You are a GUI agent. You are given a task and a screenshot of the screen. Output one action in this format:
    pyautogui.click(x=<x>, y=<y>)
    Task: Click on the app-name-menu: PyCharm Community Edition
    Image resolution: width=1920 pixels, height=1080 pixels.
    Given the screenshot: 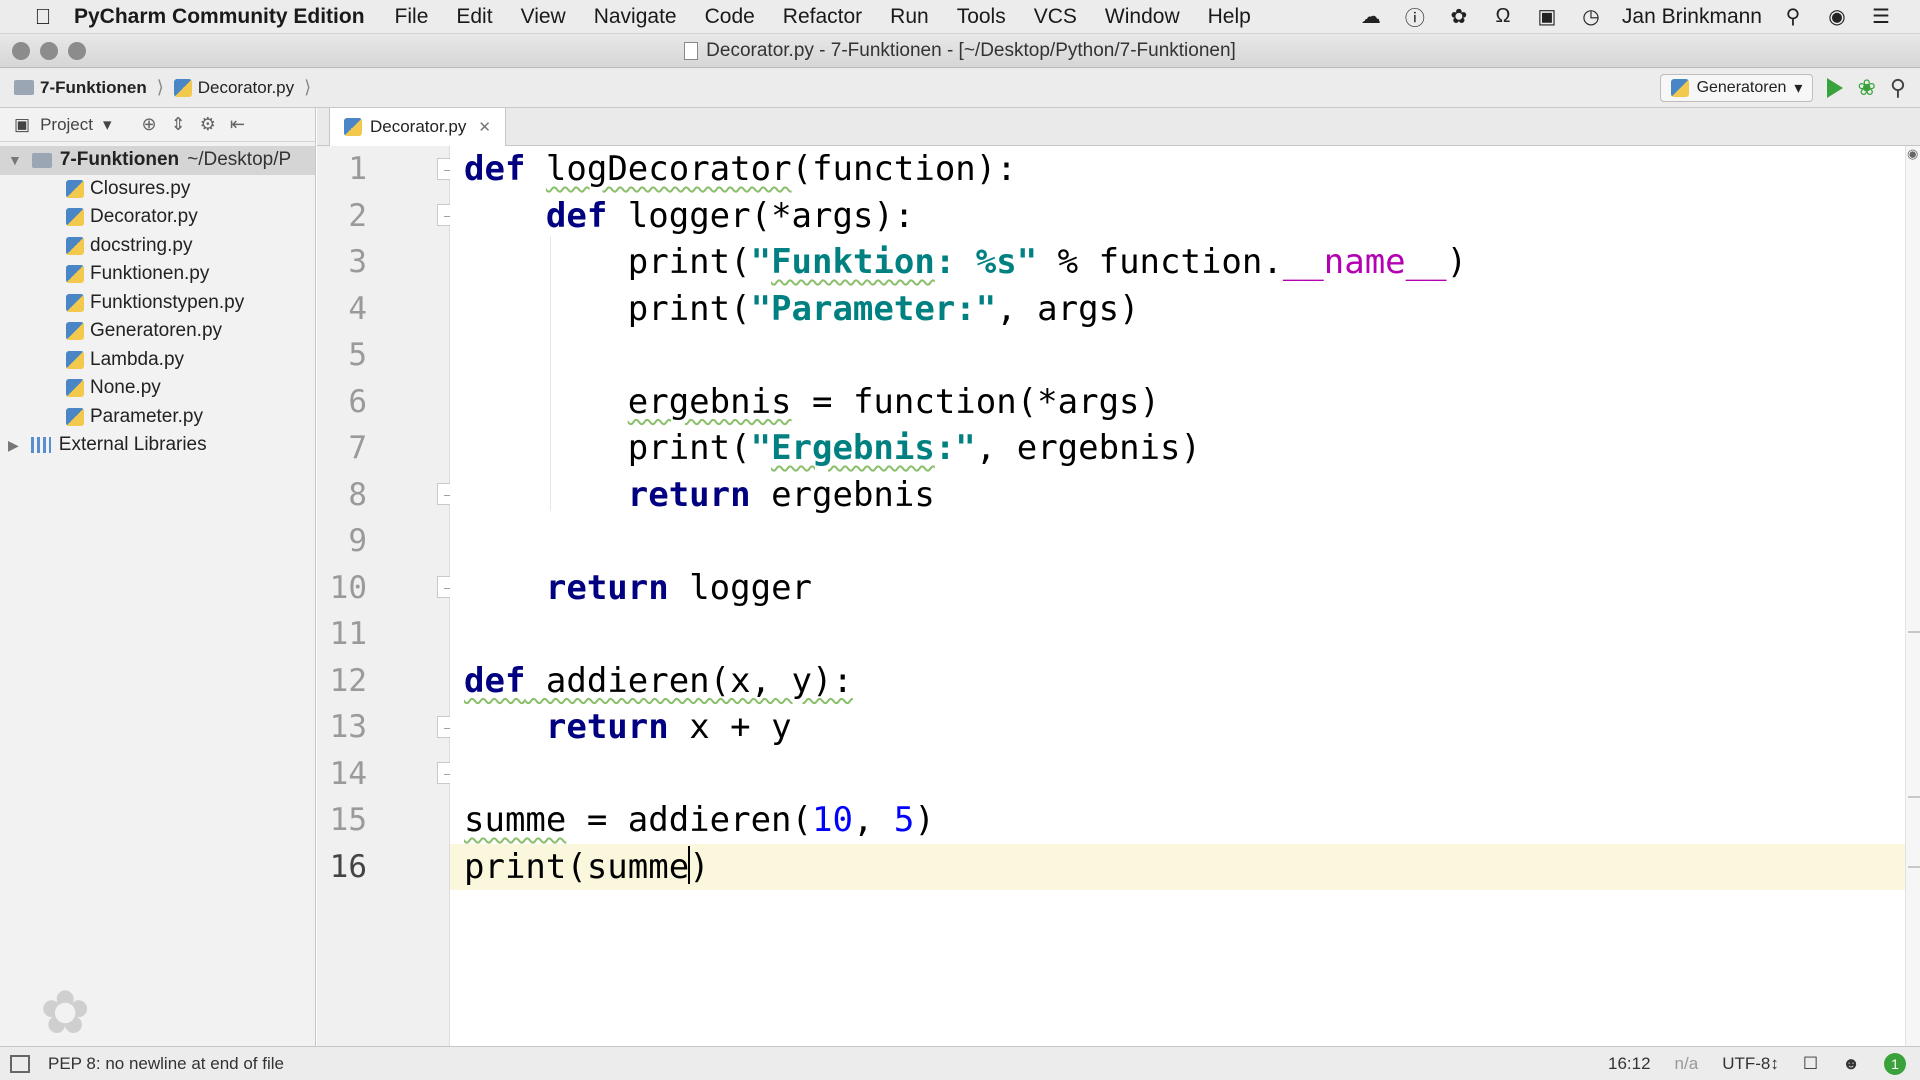 What is the action you would take?
    pyautogui.click(x=219, y=17)
    